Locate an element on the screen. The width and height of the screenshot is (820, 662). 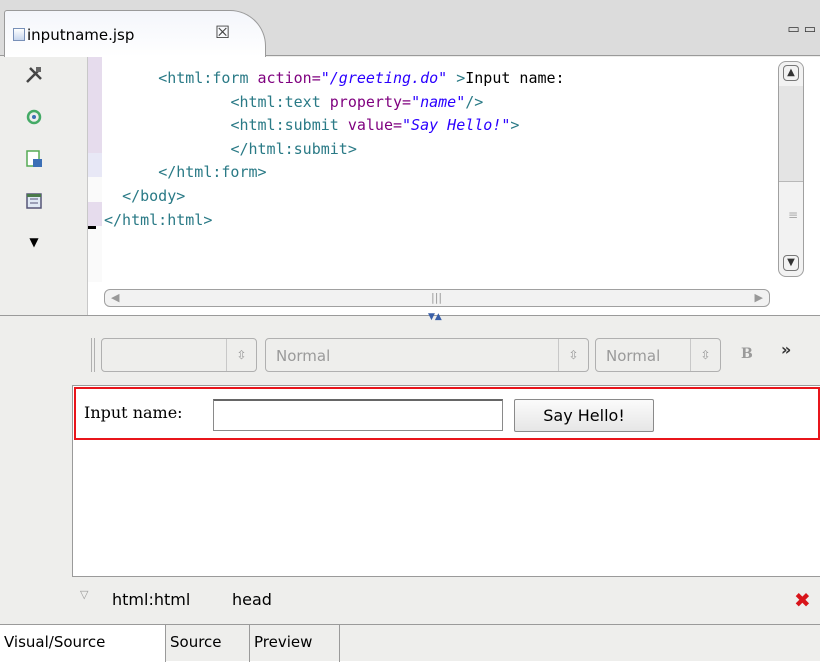
minimize-maximize-icons: ▭▭ is located at coordinates (803, 29).